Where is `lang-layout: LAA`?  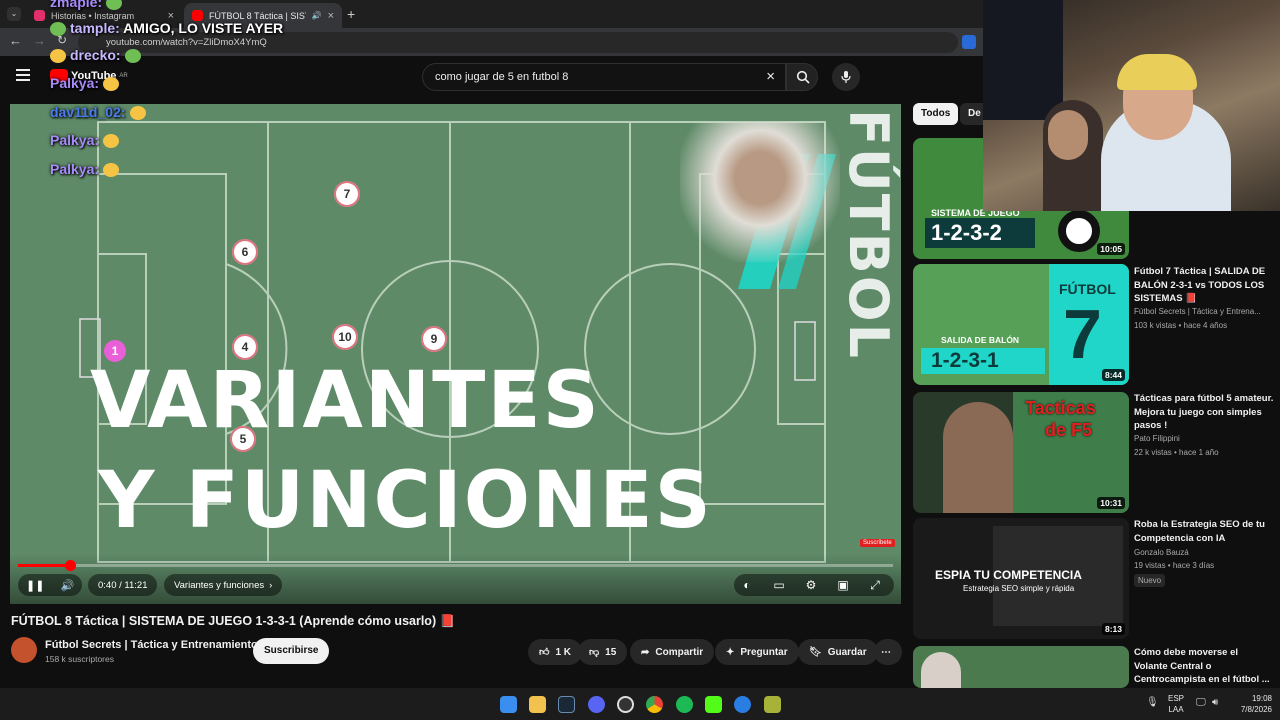
lang-layout: LAA is located at coordinates (1176, 709).